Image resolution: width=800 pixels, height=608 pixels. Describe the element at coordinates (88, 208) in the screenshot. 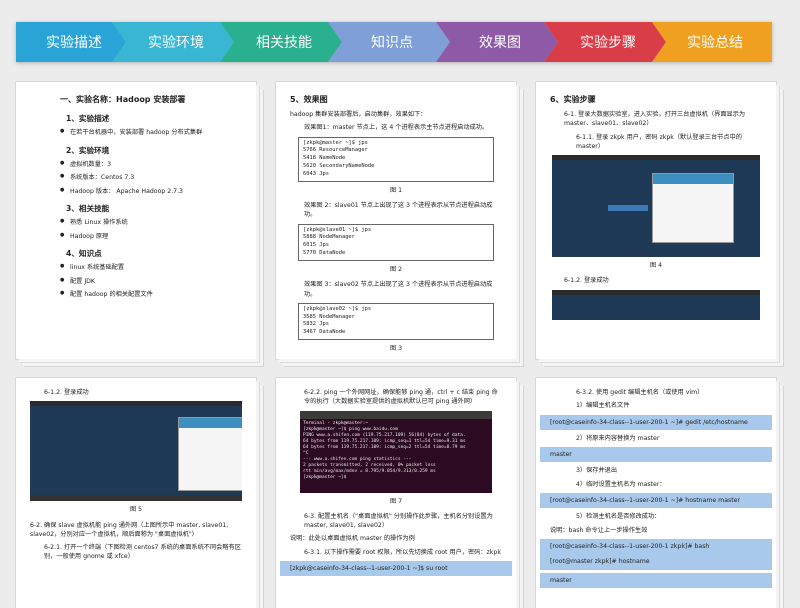

I see `section-heading: 3、相关技能` at that location.